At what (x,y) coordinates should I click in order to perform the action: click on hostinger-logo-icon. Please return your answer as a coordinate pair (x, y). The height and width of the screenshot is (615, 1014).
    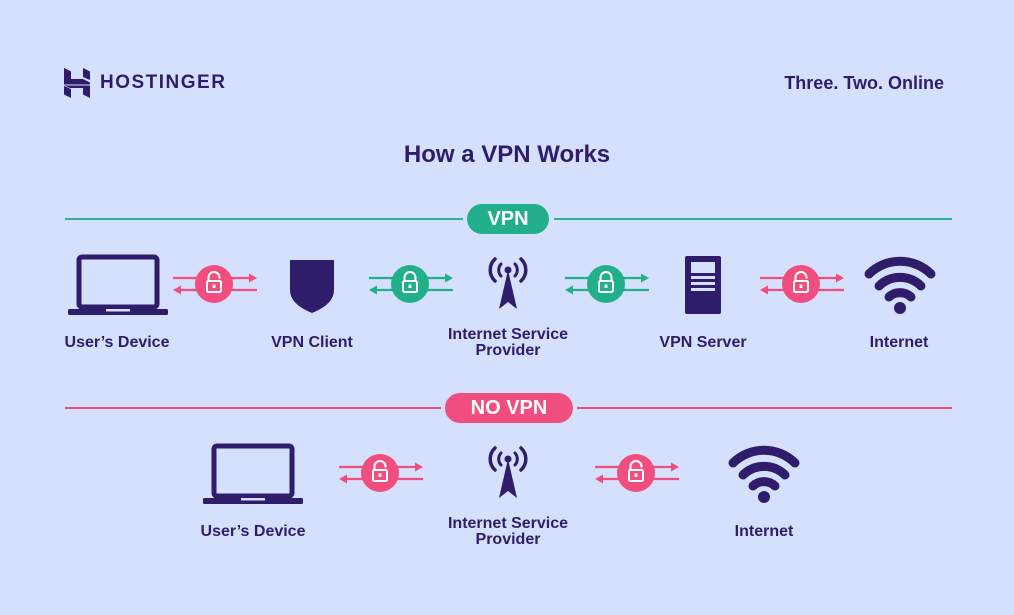
    Looking at the image, I should click on (77, 83).